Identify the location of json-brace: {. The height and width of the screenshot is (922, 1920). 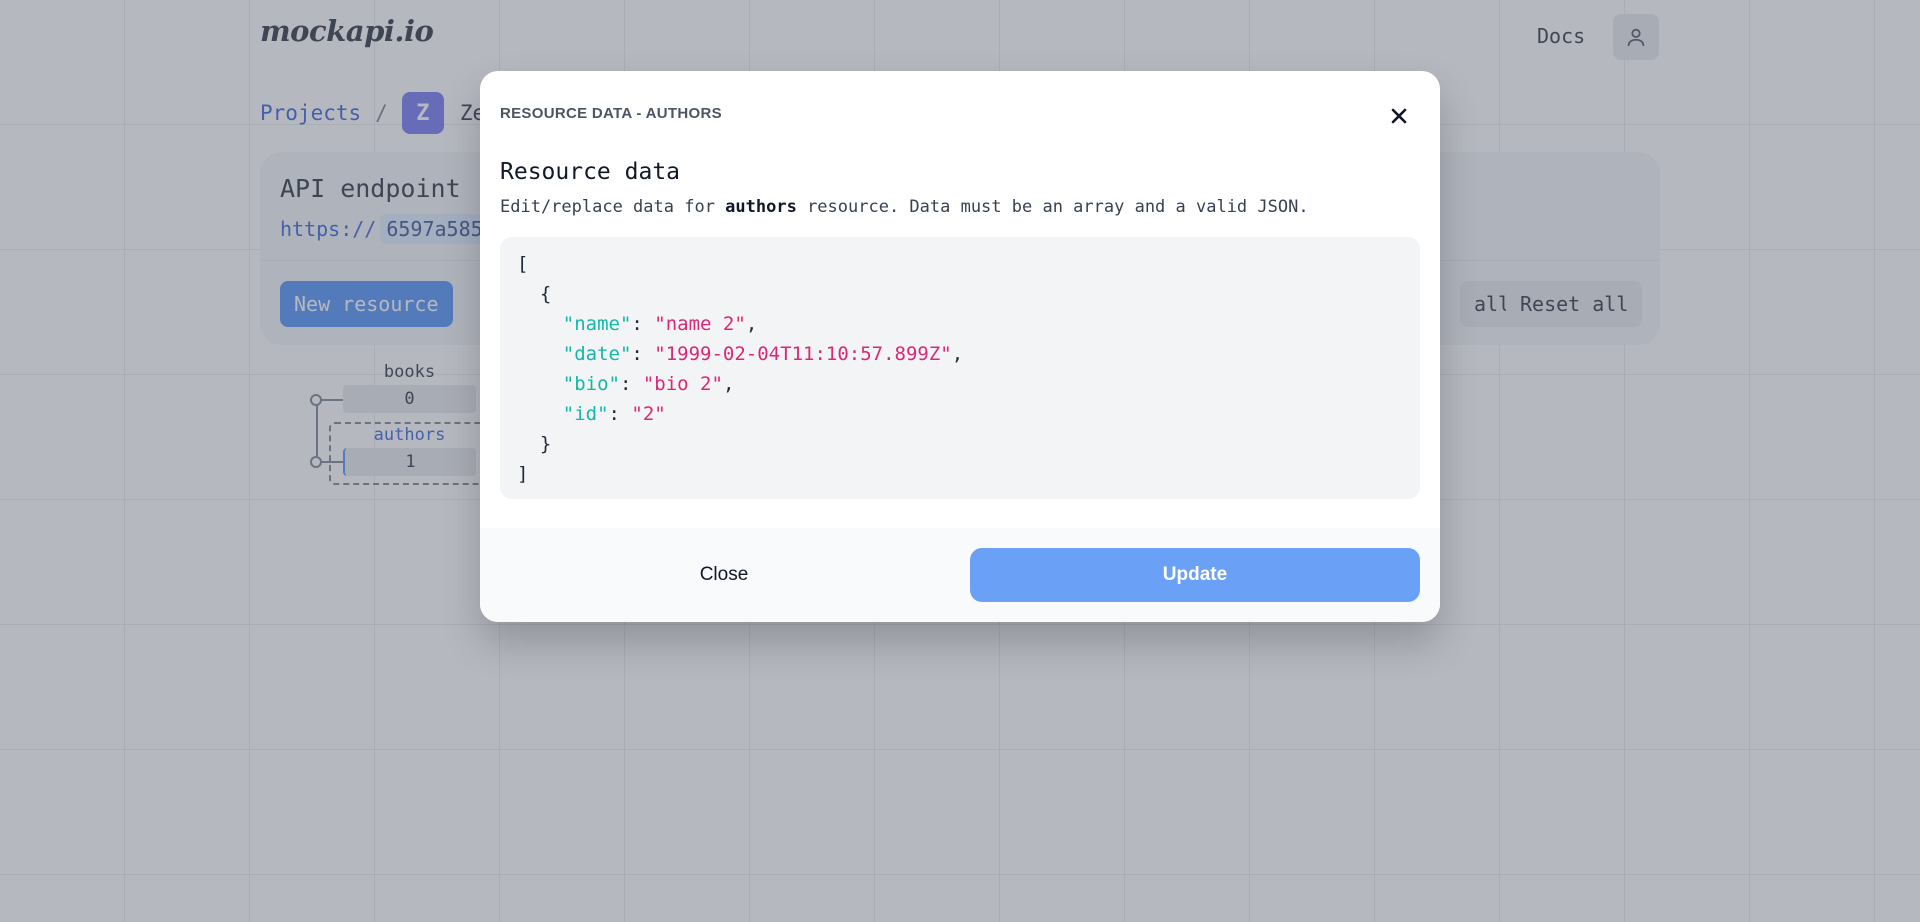
(545, 294).